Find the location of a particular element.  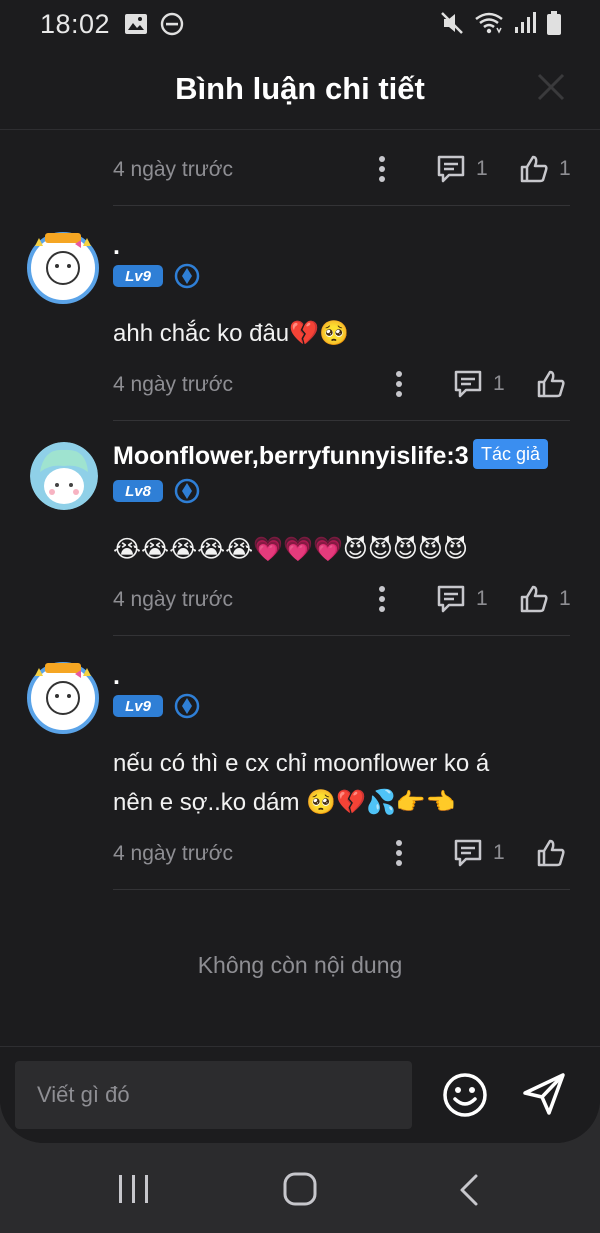

comment-composer is located at coordinates (300, 1094).